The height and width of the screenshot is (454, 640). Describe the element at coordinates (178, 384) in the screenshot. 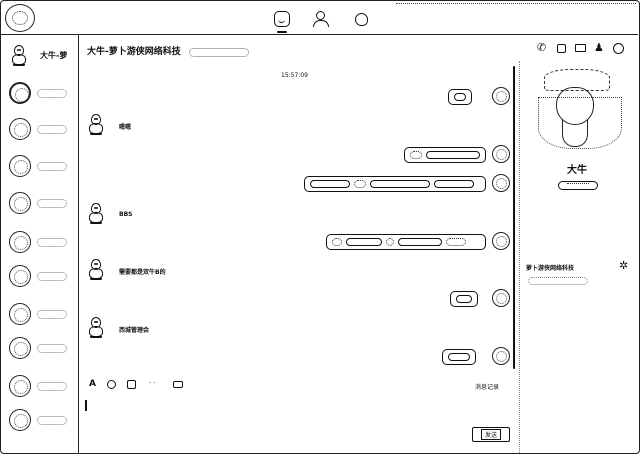

I see `folder-icon` at that location.